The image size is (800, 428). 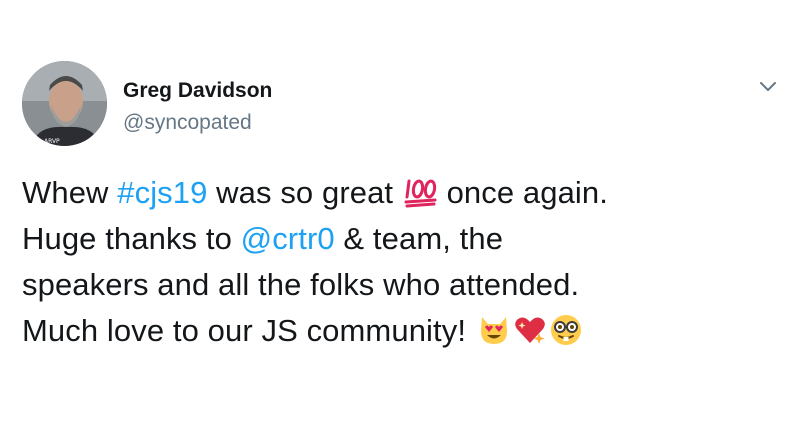 I want to click on mention-link: @crtr0, so click(x=288, y=238).